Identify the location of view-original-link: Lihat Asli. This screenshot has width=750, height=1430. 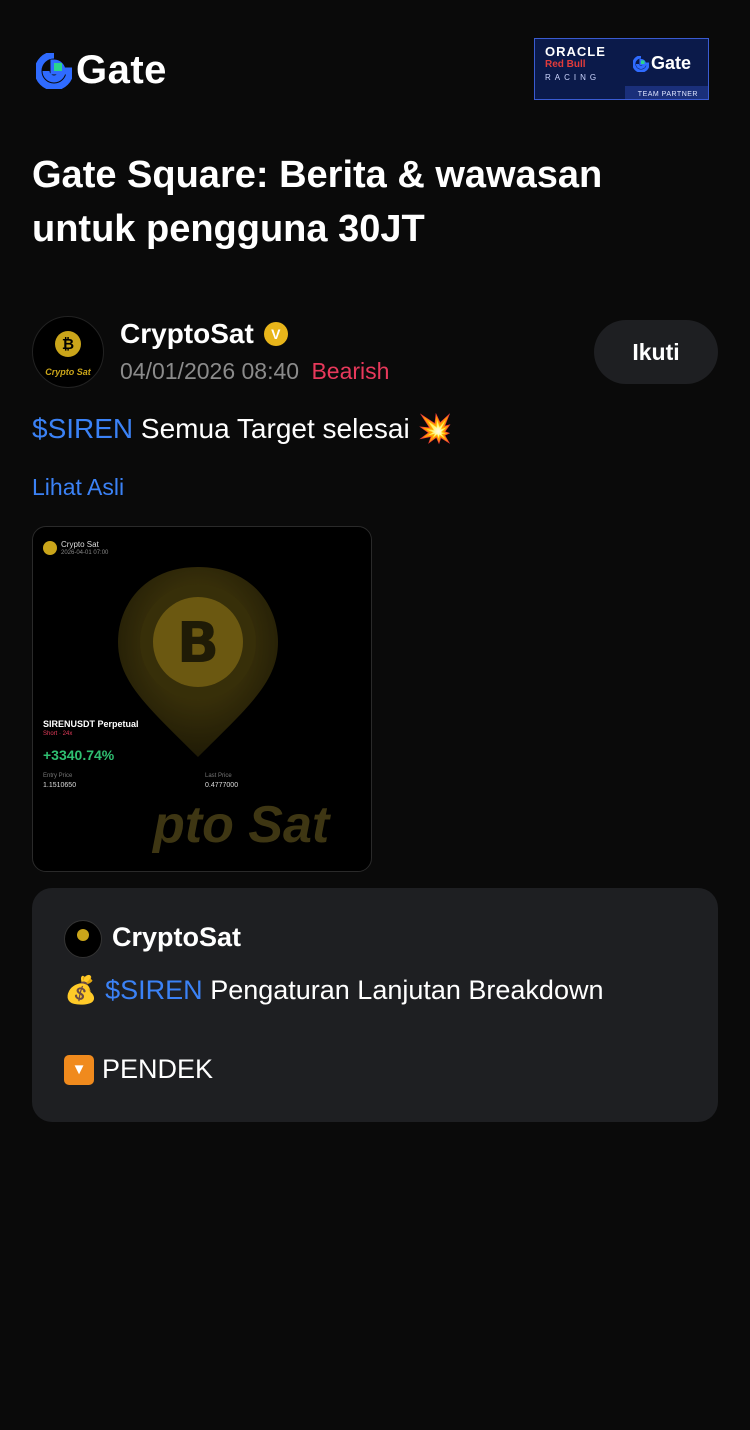
(78, 487).